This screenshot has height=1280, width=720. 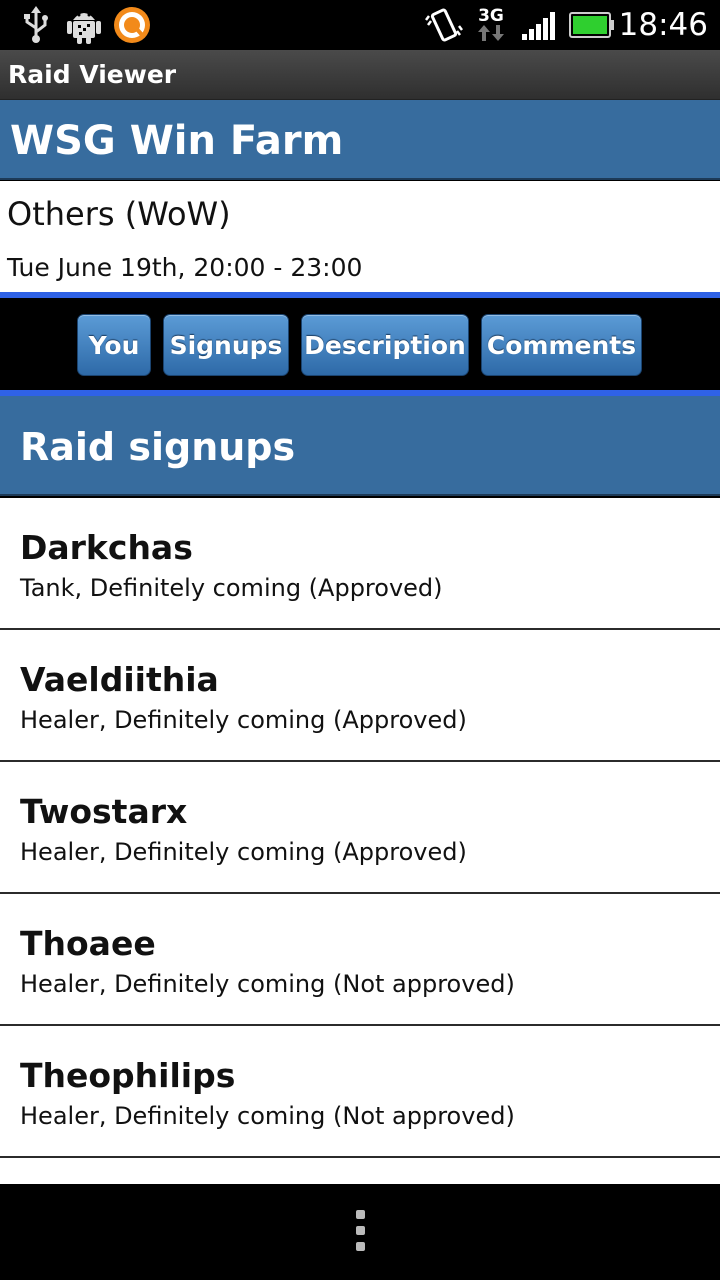 I want to click on signup-name: Theophilips, so click(x=128, y=1075).